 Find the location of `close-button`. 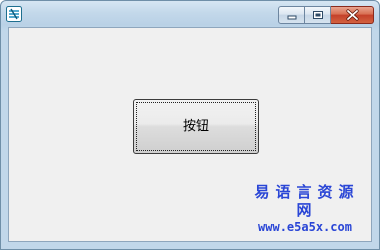

close-button is located at coordinates (352, 15).